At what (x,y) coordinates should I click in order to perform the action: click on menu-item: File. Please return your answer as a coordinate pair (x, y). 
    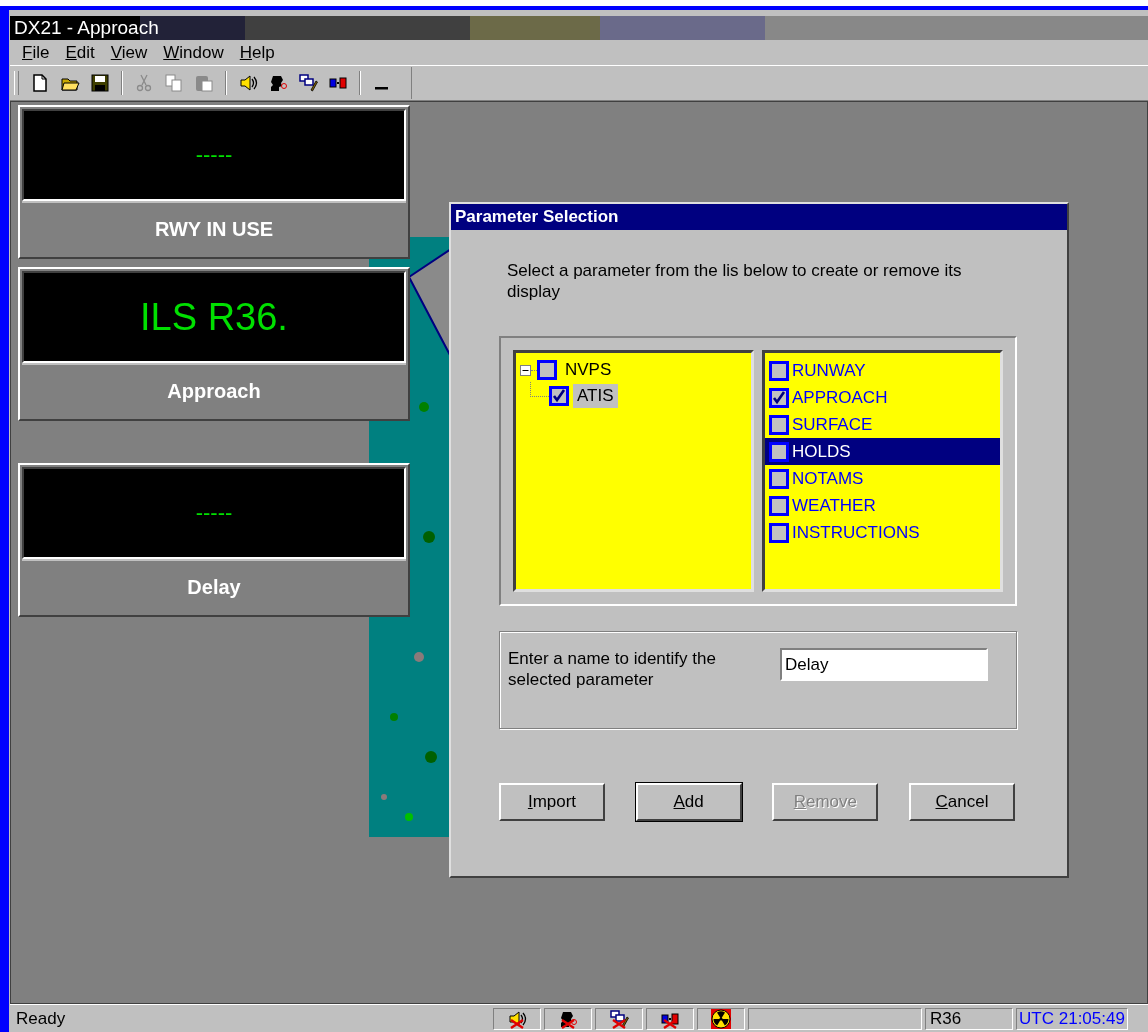
    Looking at the image, I should click on (36, 52).